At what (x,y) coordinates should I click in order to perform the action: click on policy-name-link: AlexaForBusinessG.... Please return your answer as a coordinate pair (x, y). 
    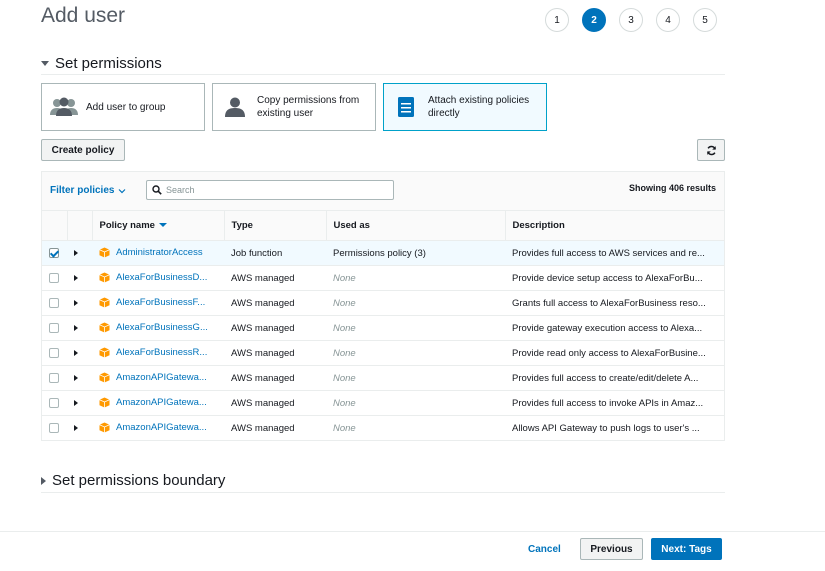
    Looking at the image, I should click on (162, 328).